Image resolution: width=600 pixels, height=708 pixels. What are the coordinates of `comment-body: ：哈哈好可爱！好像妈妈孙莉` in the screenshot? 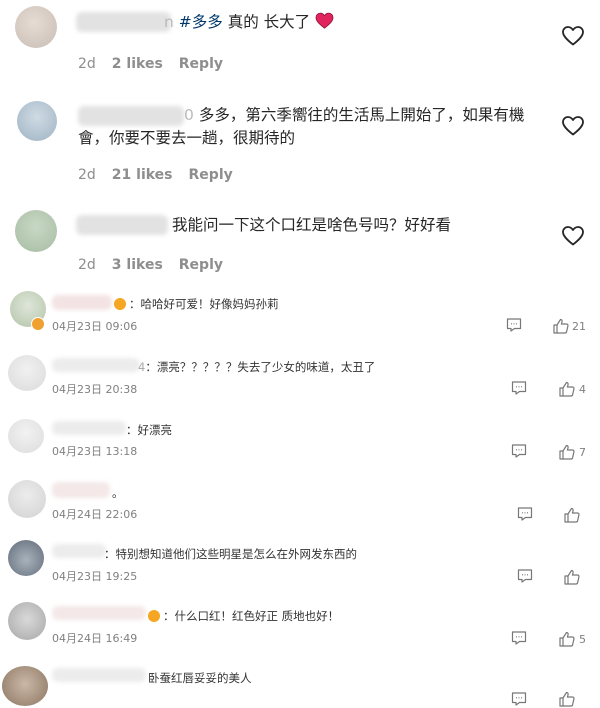 It's located at (204, 304).